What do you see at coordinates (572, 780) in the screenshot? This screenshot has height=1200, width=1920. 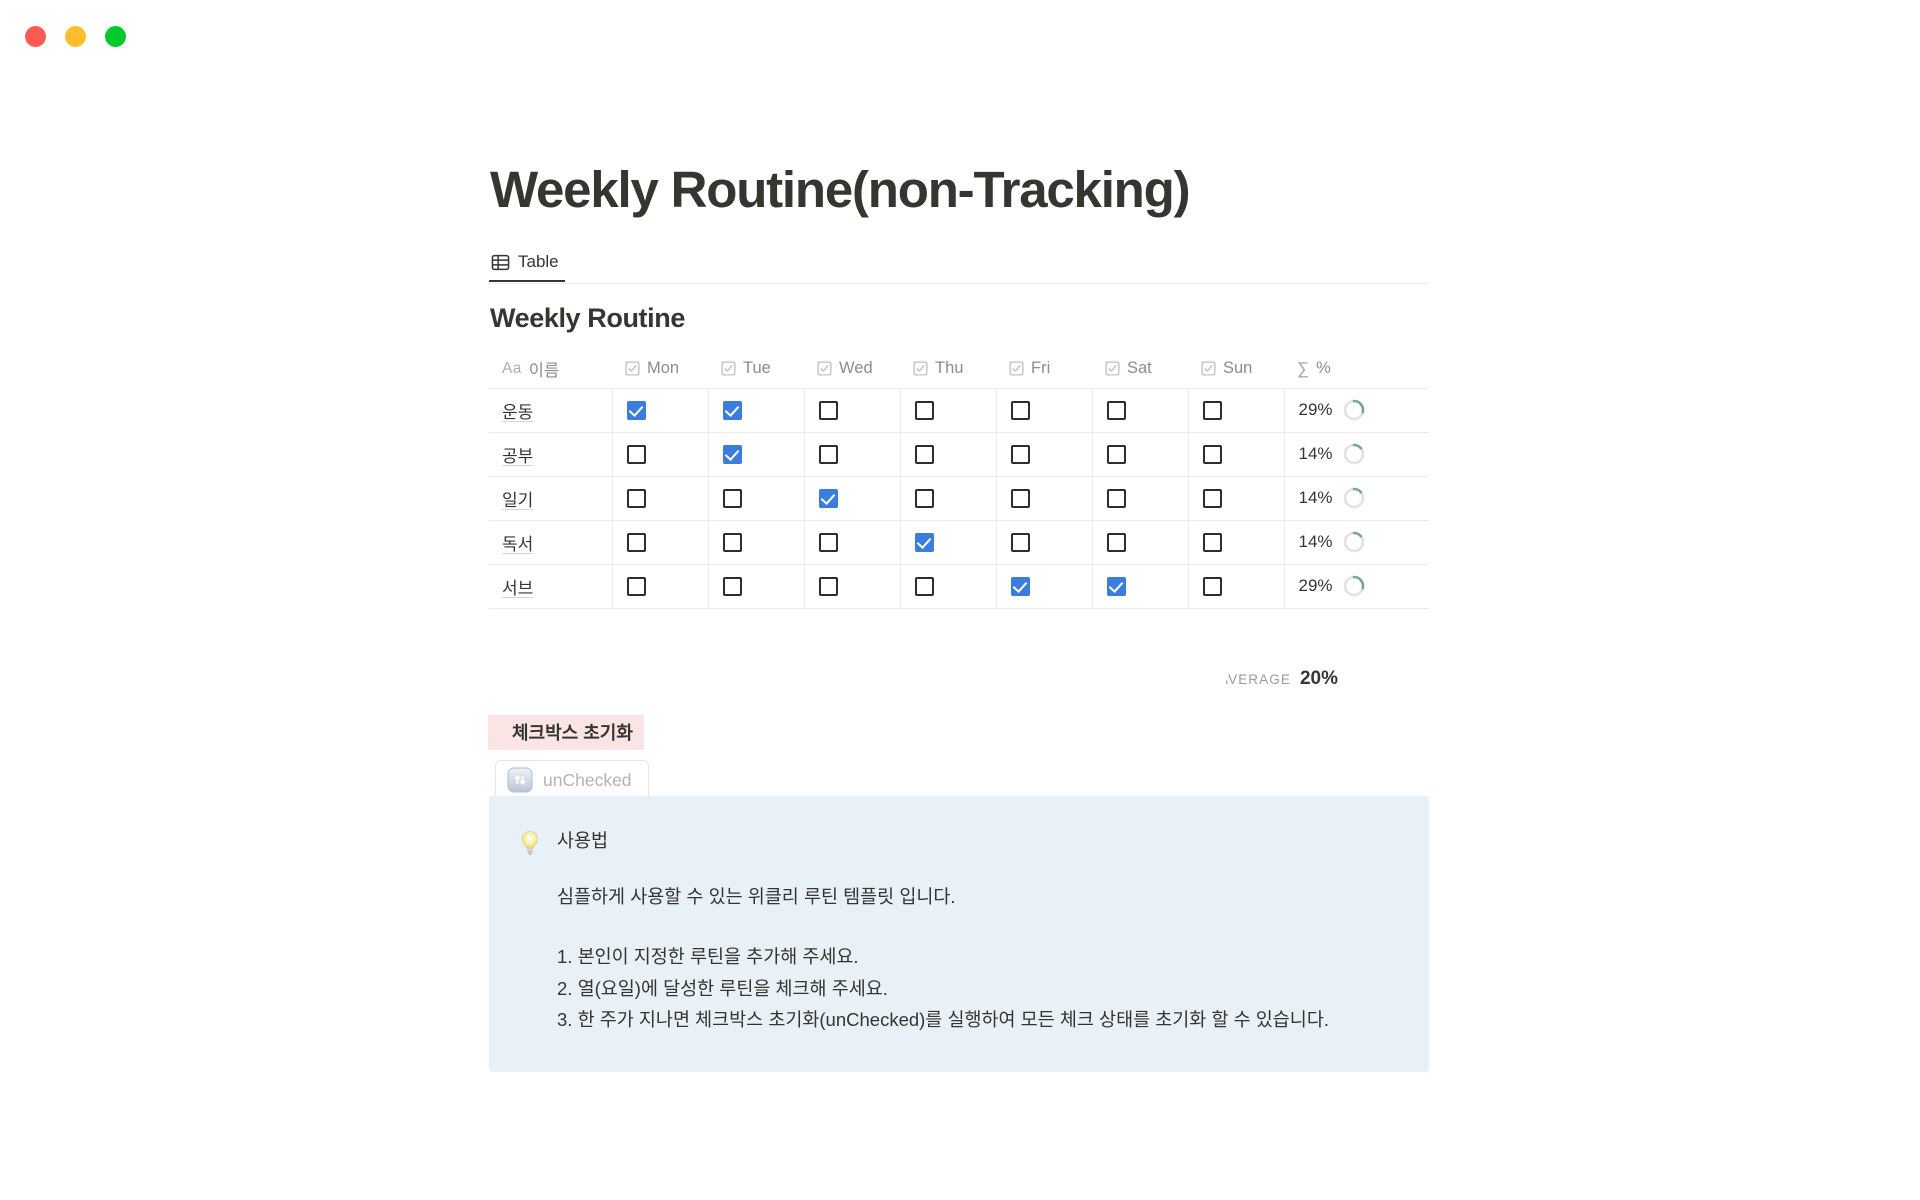 I see `unchecked-button: unChecked` at bounding box center [572, 780].